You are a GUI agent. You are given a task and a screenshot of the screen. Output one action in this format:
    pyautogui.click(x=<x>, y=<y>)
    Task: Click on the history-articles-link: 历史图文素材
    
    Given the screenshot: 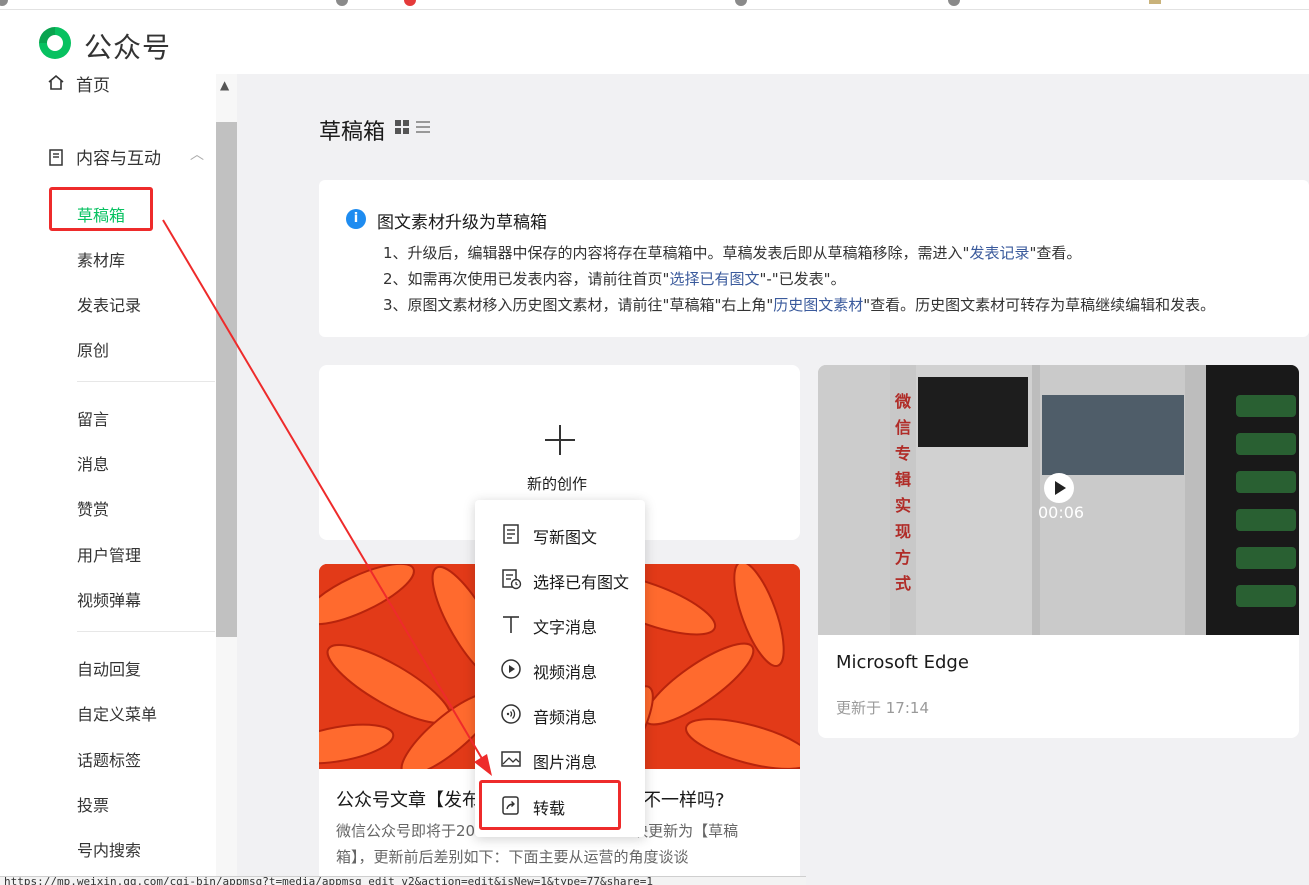 What is the action you would take?
    pyautogui.click(x=818, y=305)
    